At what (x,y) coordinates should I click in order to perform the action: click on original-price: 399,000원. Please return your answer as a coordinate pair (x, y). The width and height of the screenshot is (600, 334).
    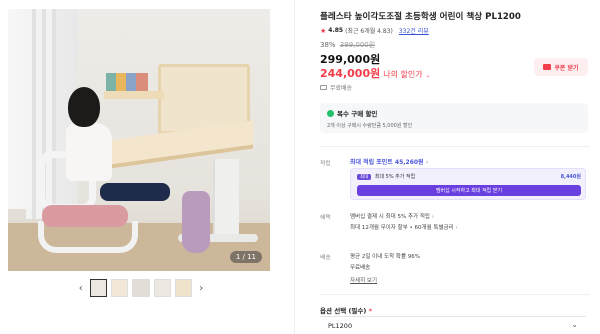
    Looking at the image, I should click on (357, 45).